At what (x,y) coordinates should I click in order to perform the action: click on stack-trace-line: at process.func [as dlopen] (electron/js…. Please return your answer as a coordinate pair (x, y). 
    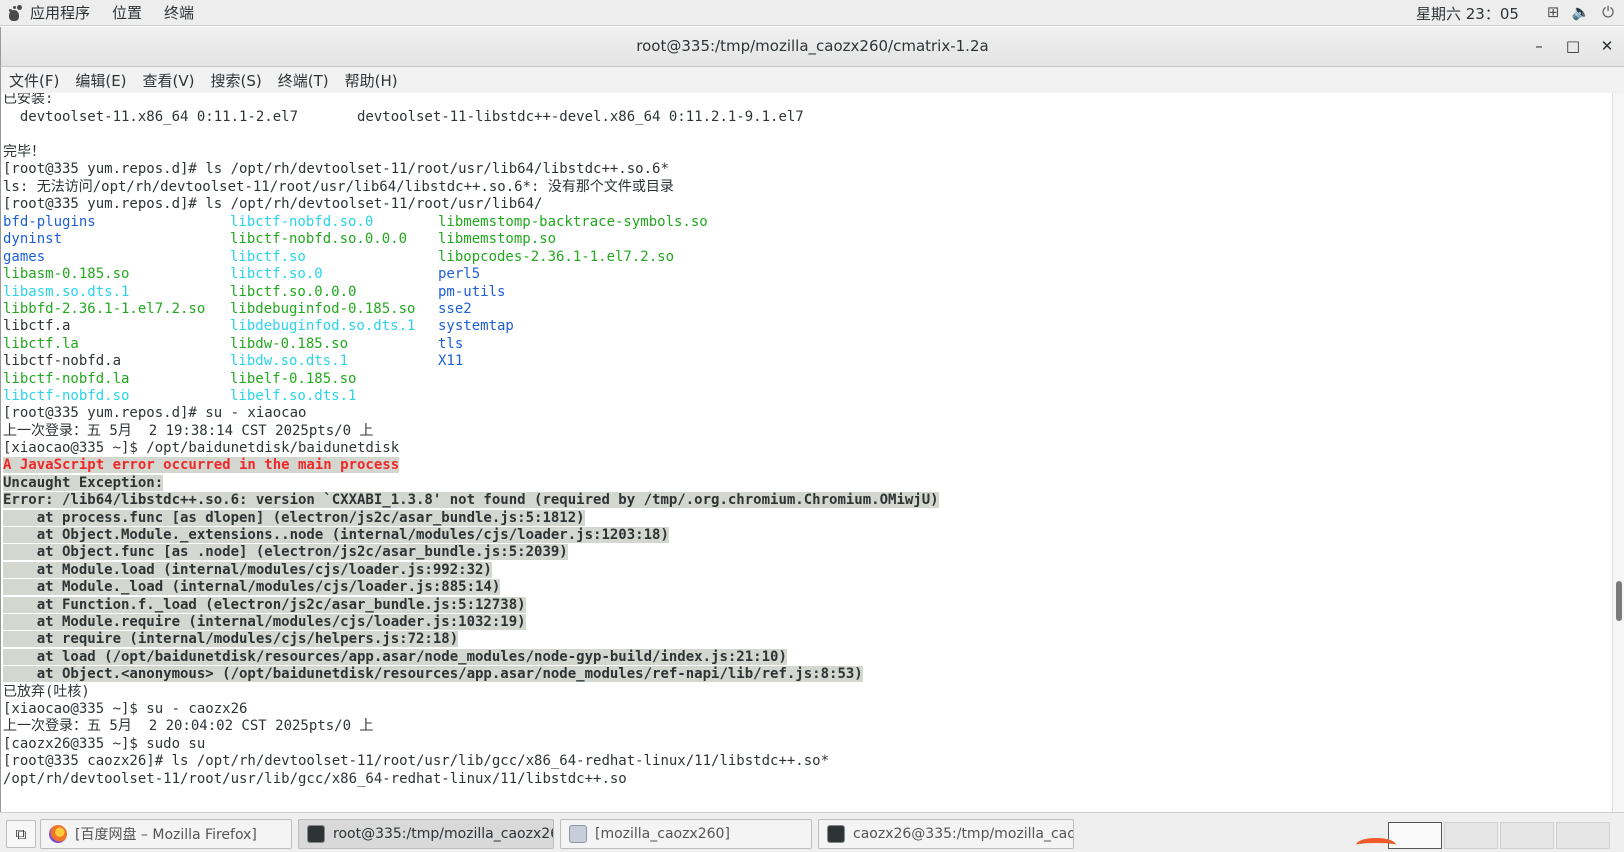
    Looking at the image, I should click on (294, 518).